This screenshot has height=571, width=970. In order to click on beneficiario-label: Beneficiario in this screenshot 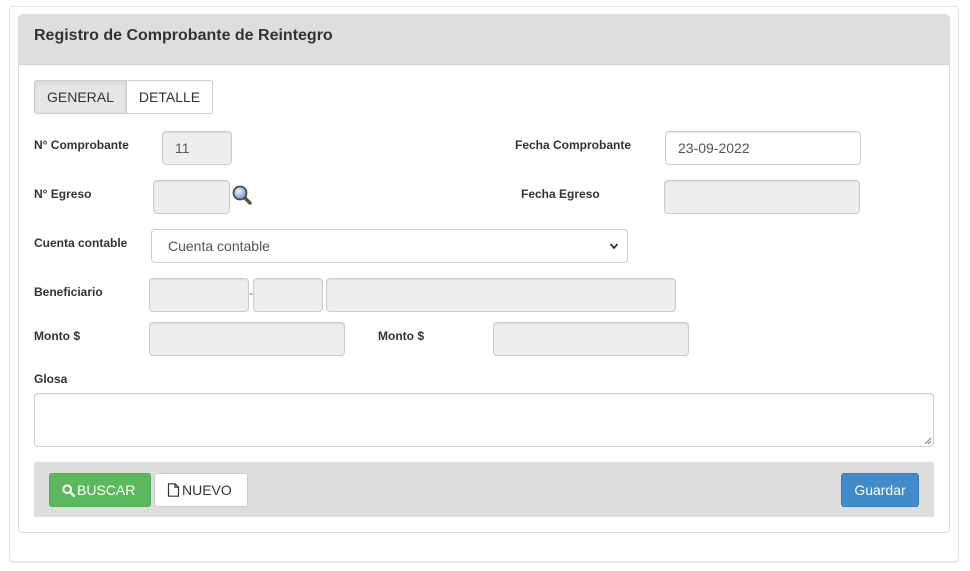, I will do `click(68, 292)`.